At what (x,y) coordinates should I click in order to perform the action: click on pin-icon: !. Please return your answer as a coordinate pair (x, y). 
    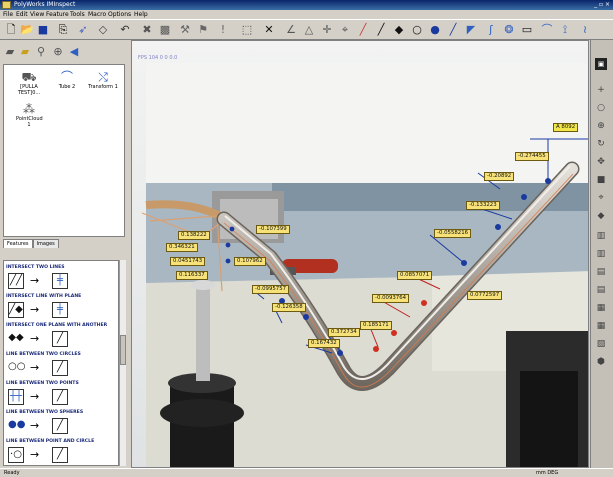
    Looking at the image, I should click on (223, 30).